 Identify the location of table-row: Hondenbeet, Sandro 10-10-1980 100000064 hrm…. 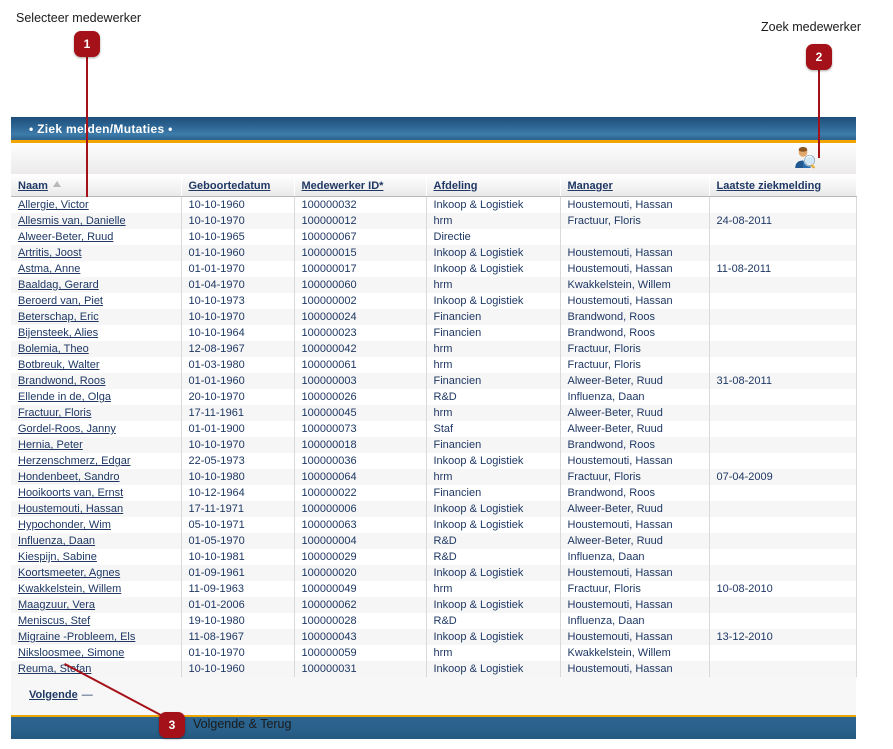
(434, 477).